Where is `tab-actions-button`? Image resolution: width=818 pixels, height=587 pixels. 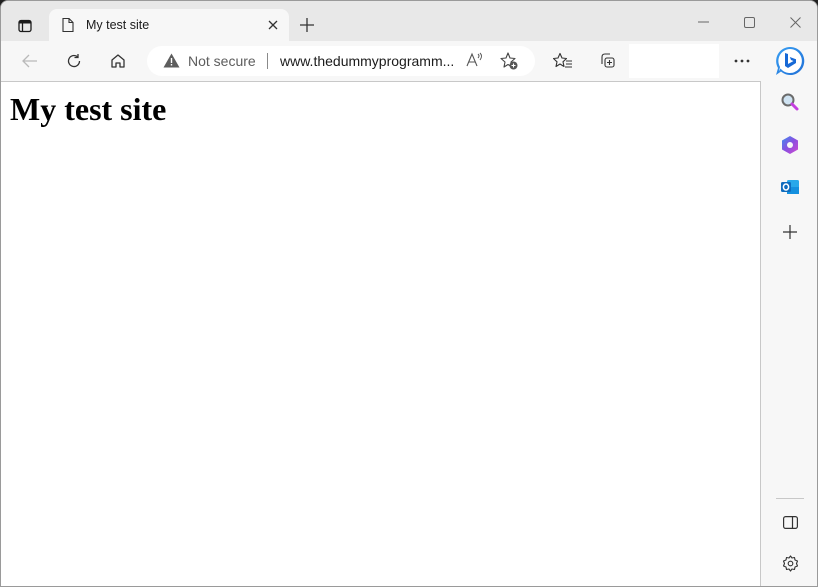 tab-actions-button is located at coordinates (25, 26).